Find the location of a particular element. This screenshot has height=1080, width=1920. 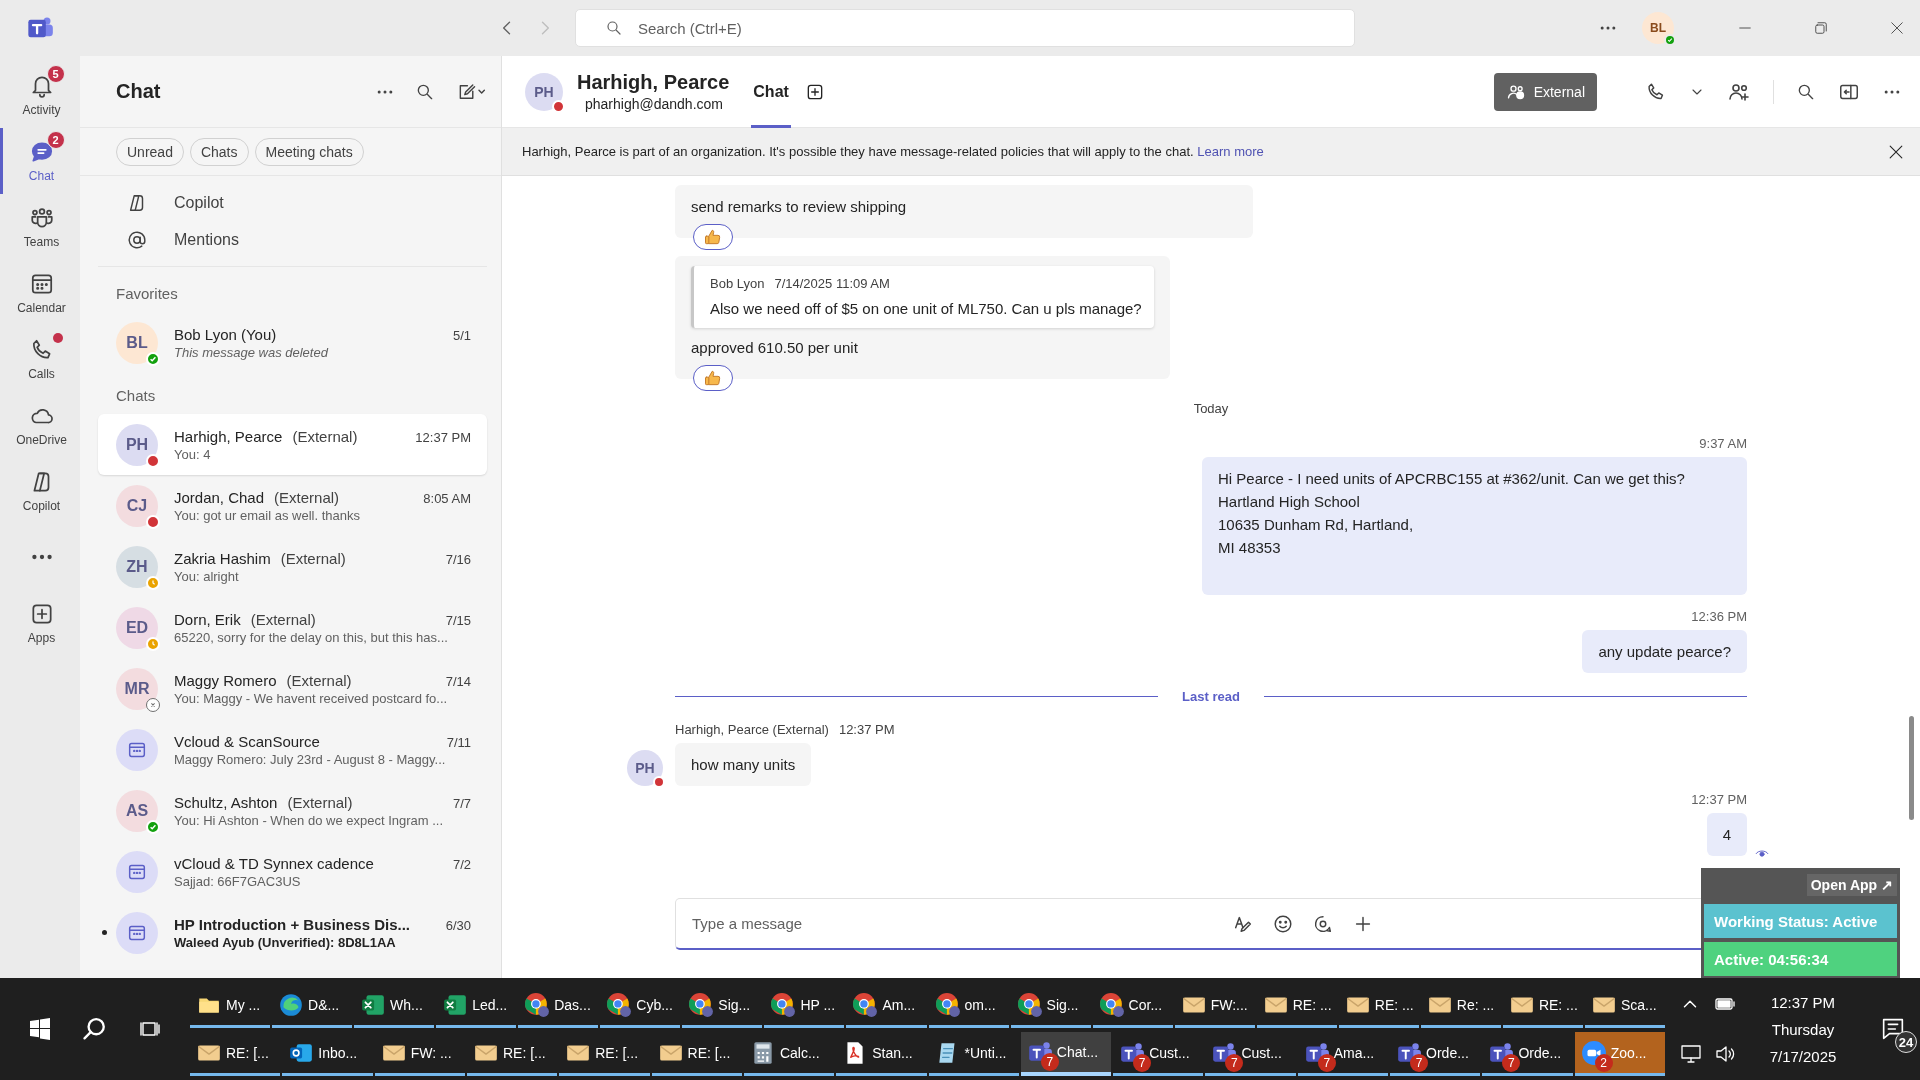

chat-name: Maggy Romero is located at coordinates (225, 680).